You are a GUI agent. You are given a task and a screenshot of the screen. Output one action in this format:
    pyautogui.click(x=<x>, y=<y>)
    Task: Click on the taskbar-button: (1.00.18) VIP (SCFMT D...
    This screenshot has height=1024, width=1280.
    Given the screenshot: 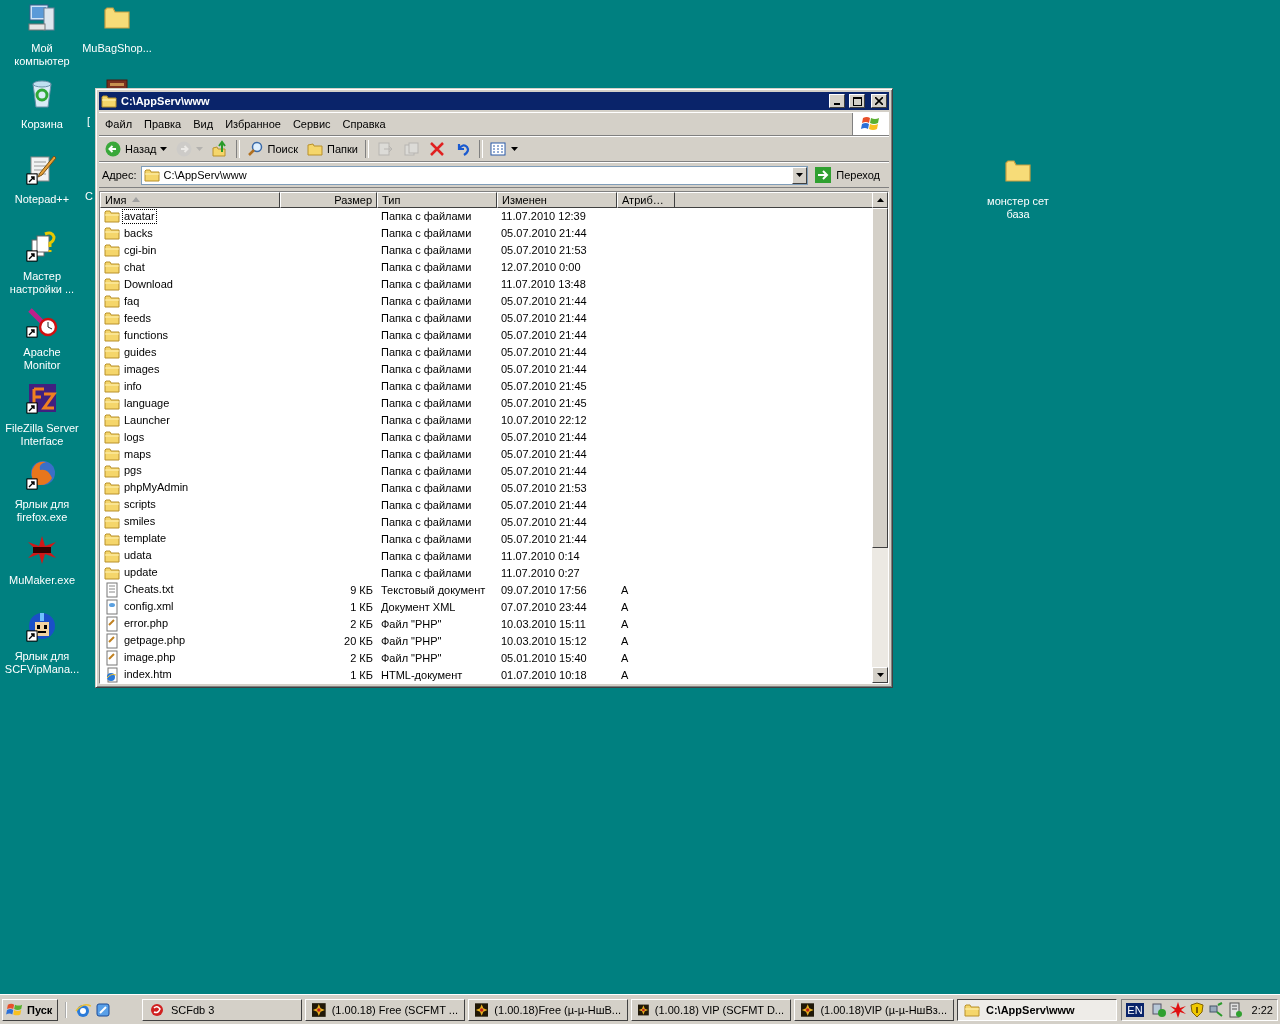 What is the action you would take?
    pyautogui.click(x=711, y=1009)
    